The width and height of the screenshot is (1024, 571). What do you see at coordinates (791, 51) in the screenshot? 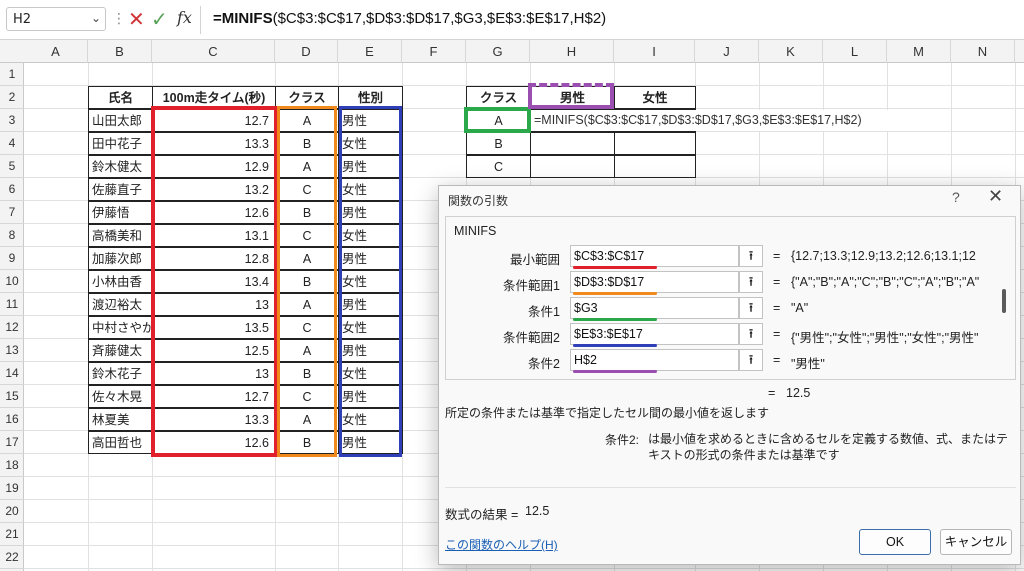
I see `column-header-K: K` at bounding box center [791, 51].